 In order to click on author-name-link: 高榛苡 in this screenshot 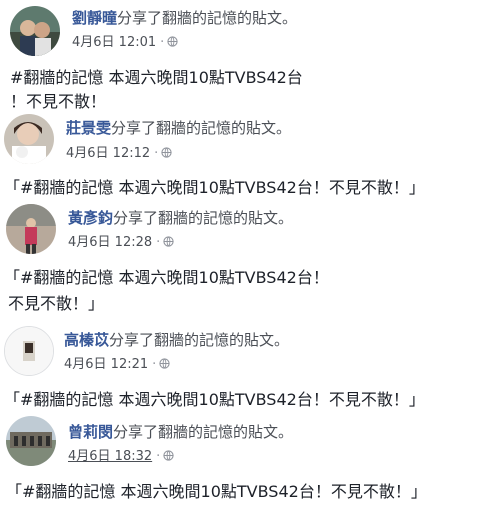, I will do `click(86, 340)`.